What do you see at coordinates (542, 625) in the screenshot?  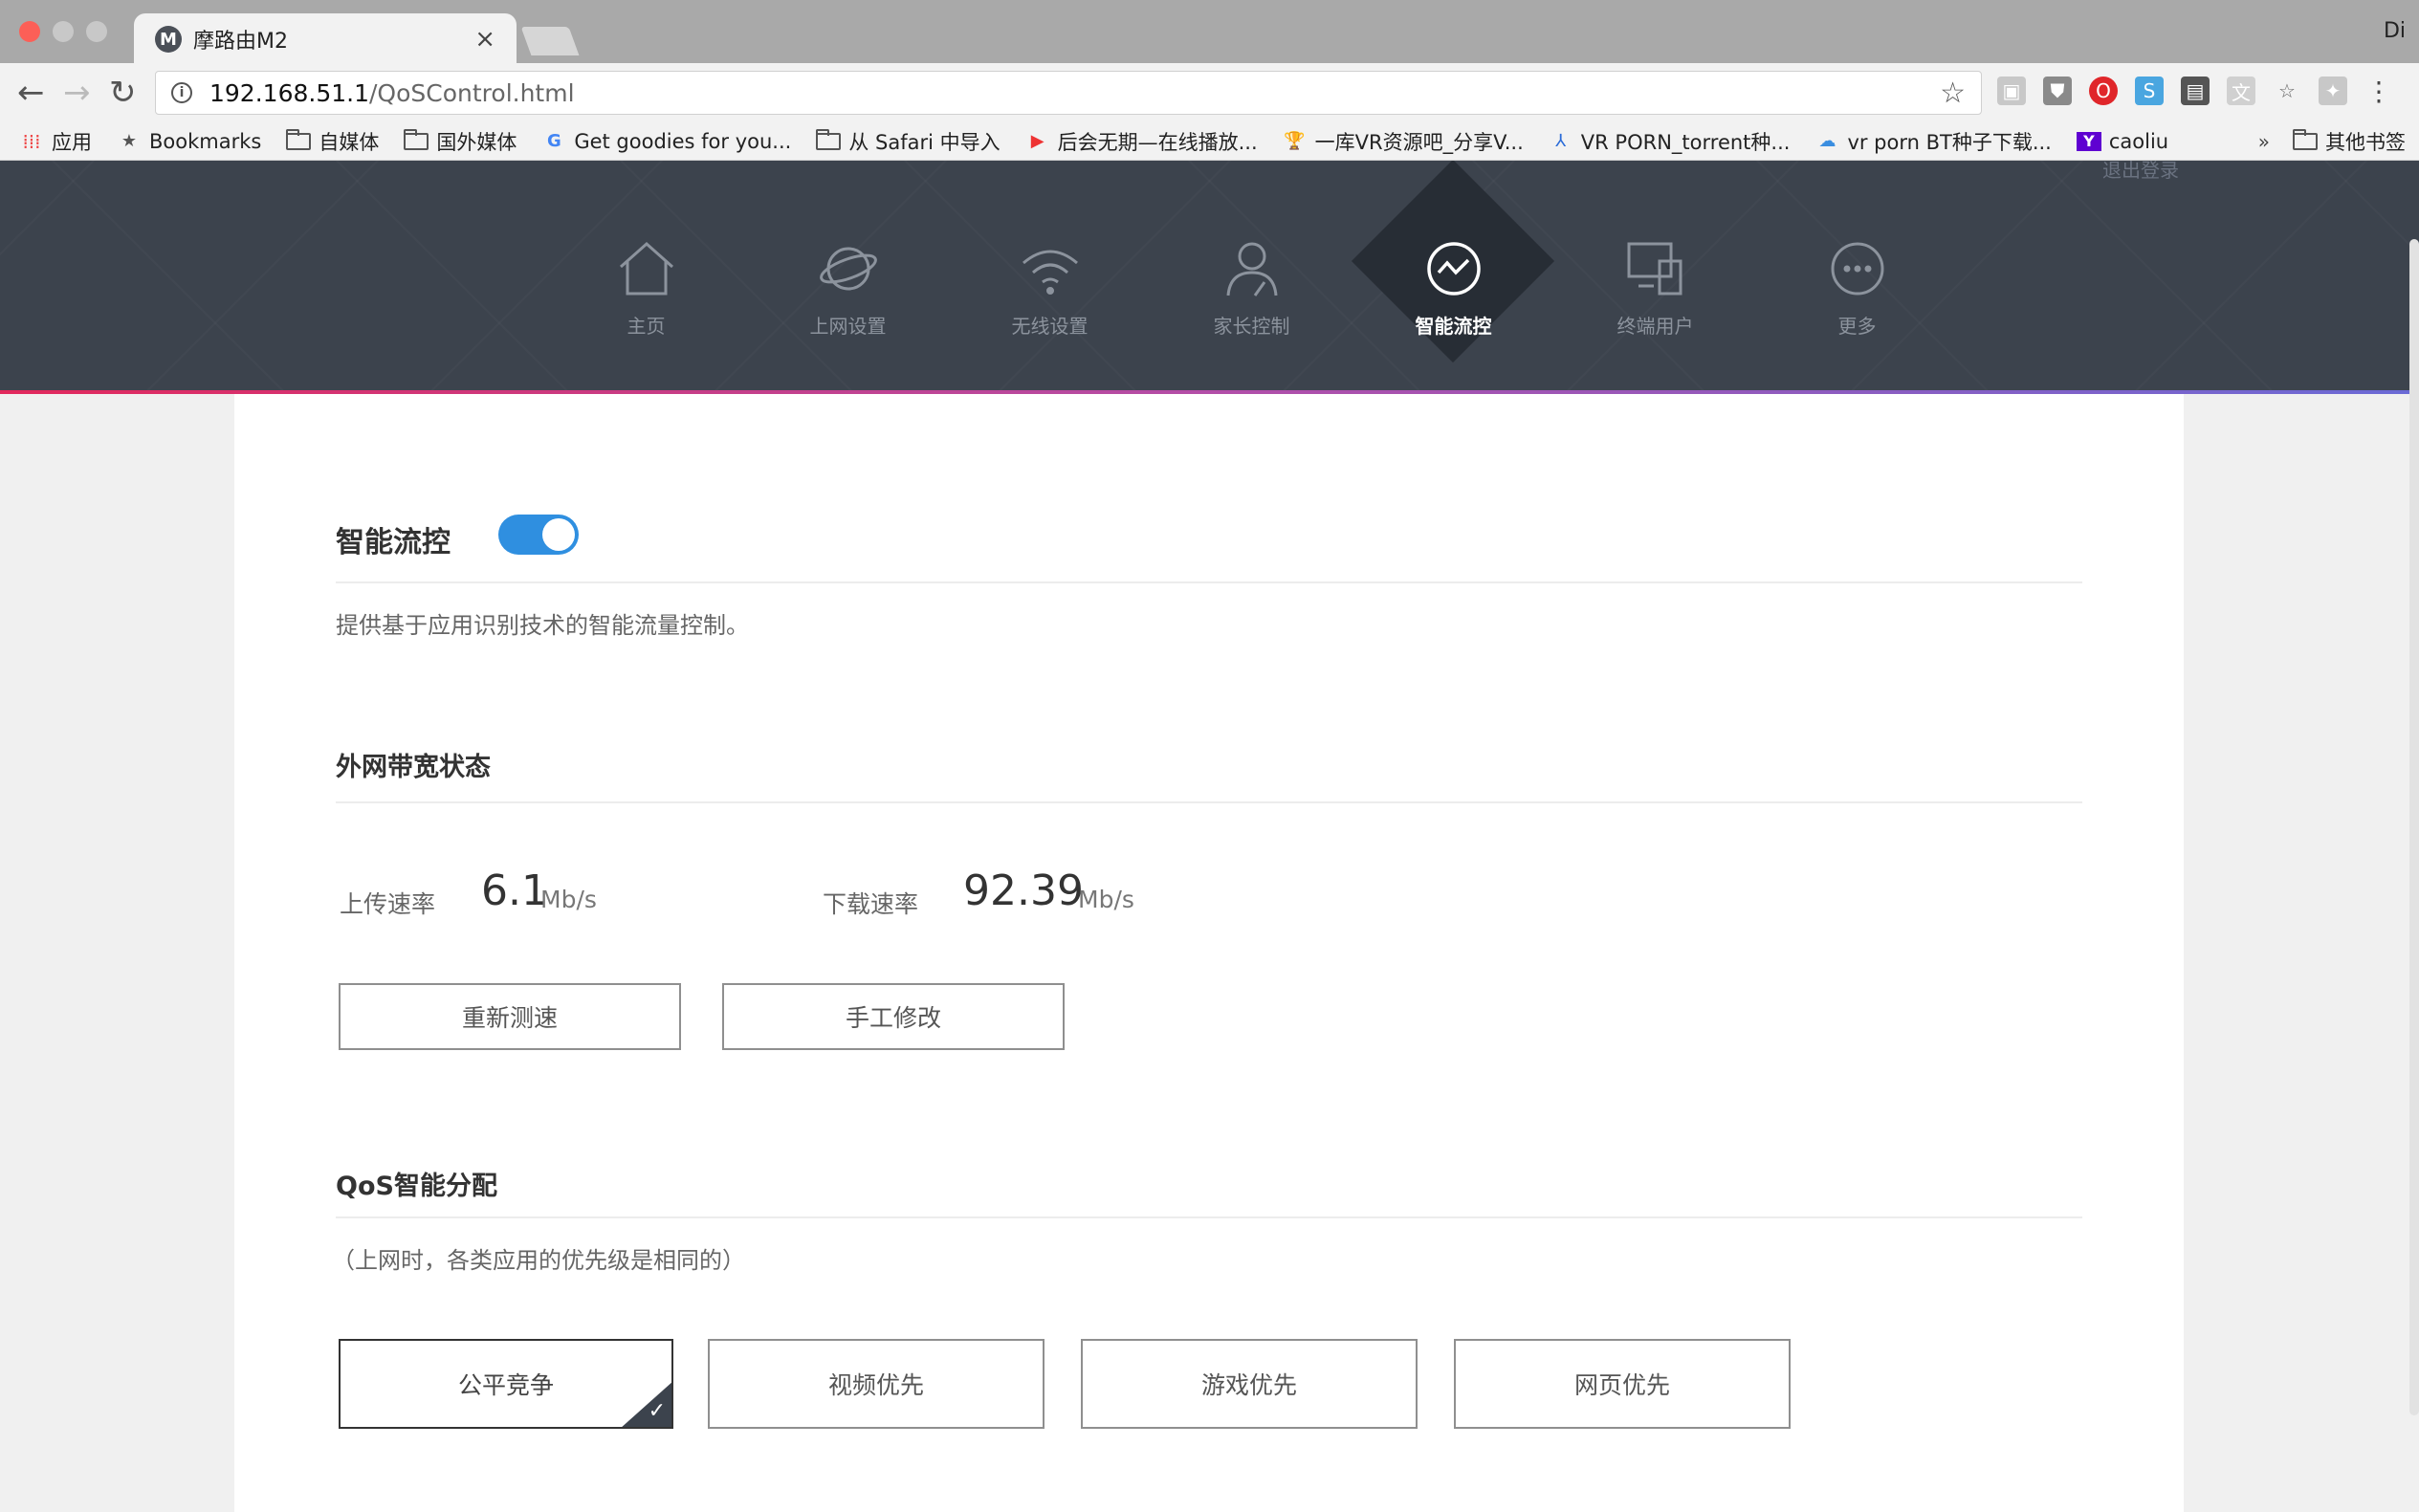 I see `qos-description: 提供基于应用识别技术的智能流量控制。` at bounding box center [542, 625].